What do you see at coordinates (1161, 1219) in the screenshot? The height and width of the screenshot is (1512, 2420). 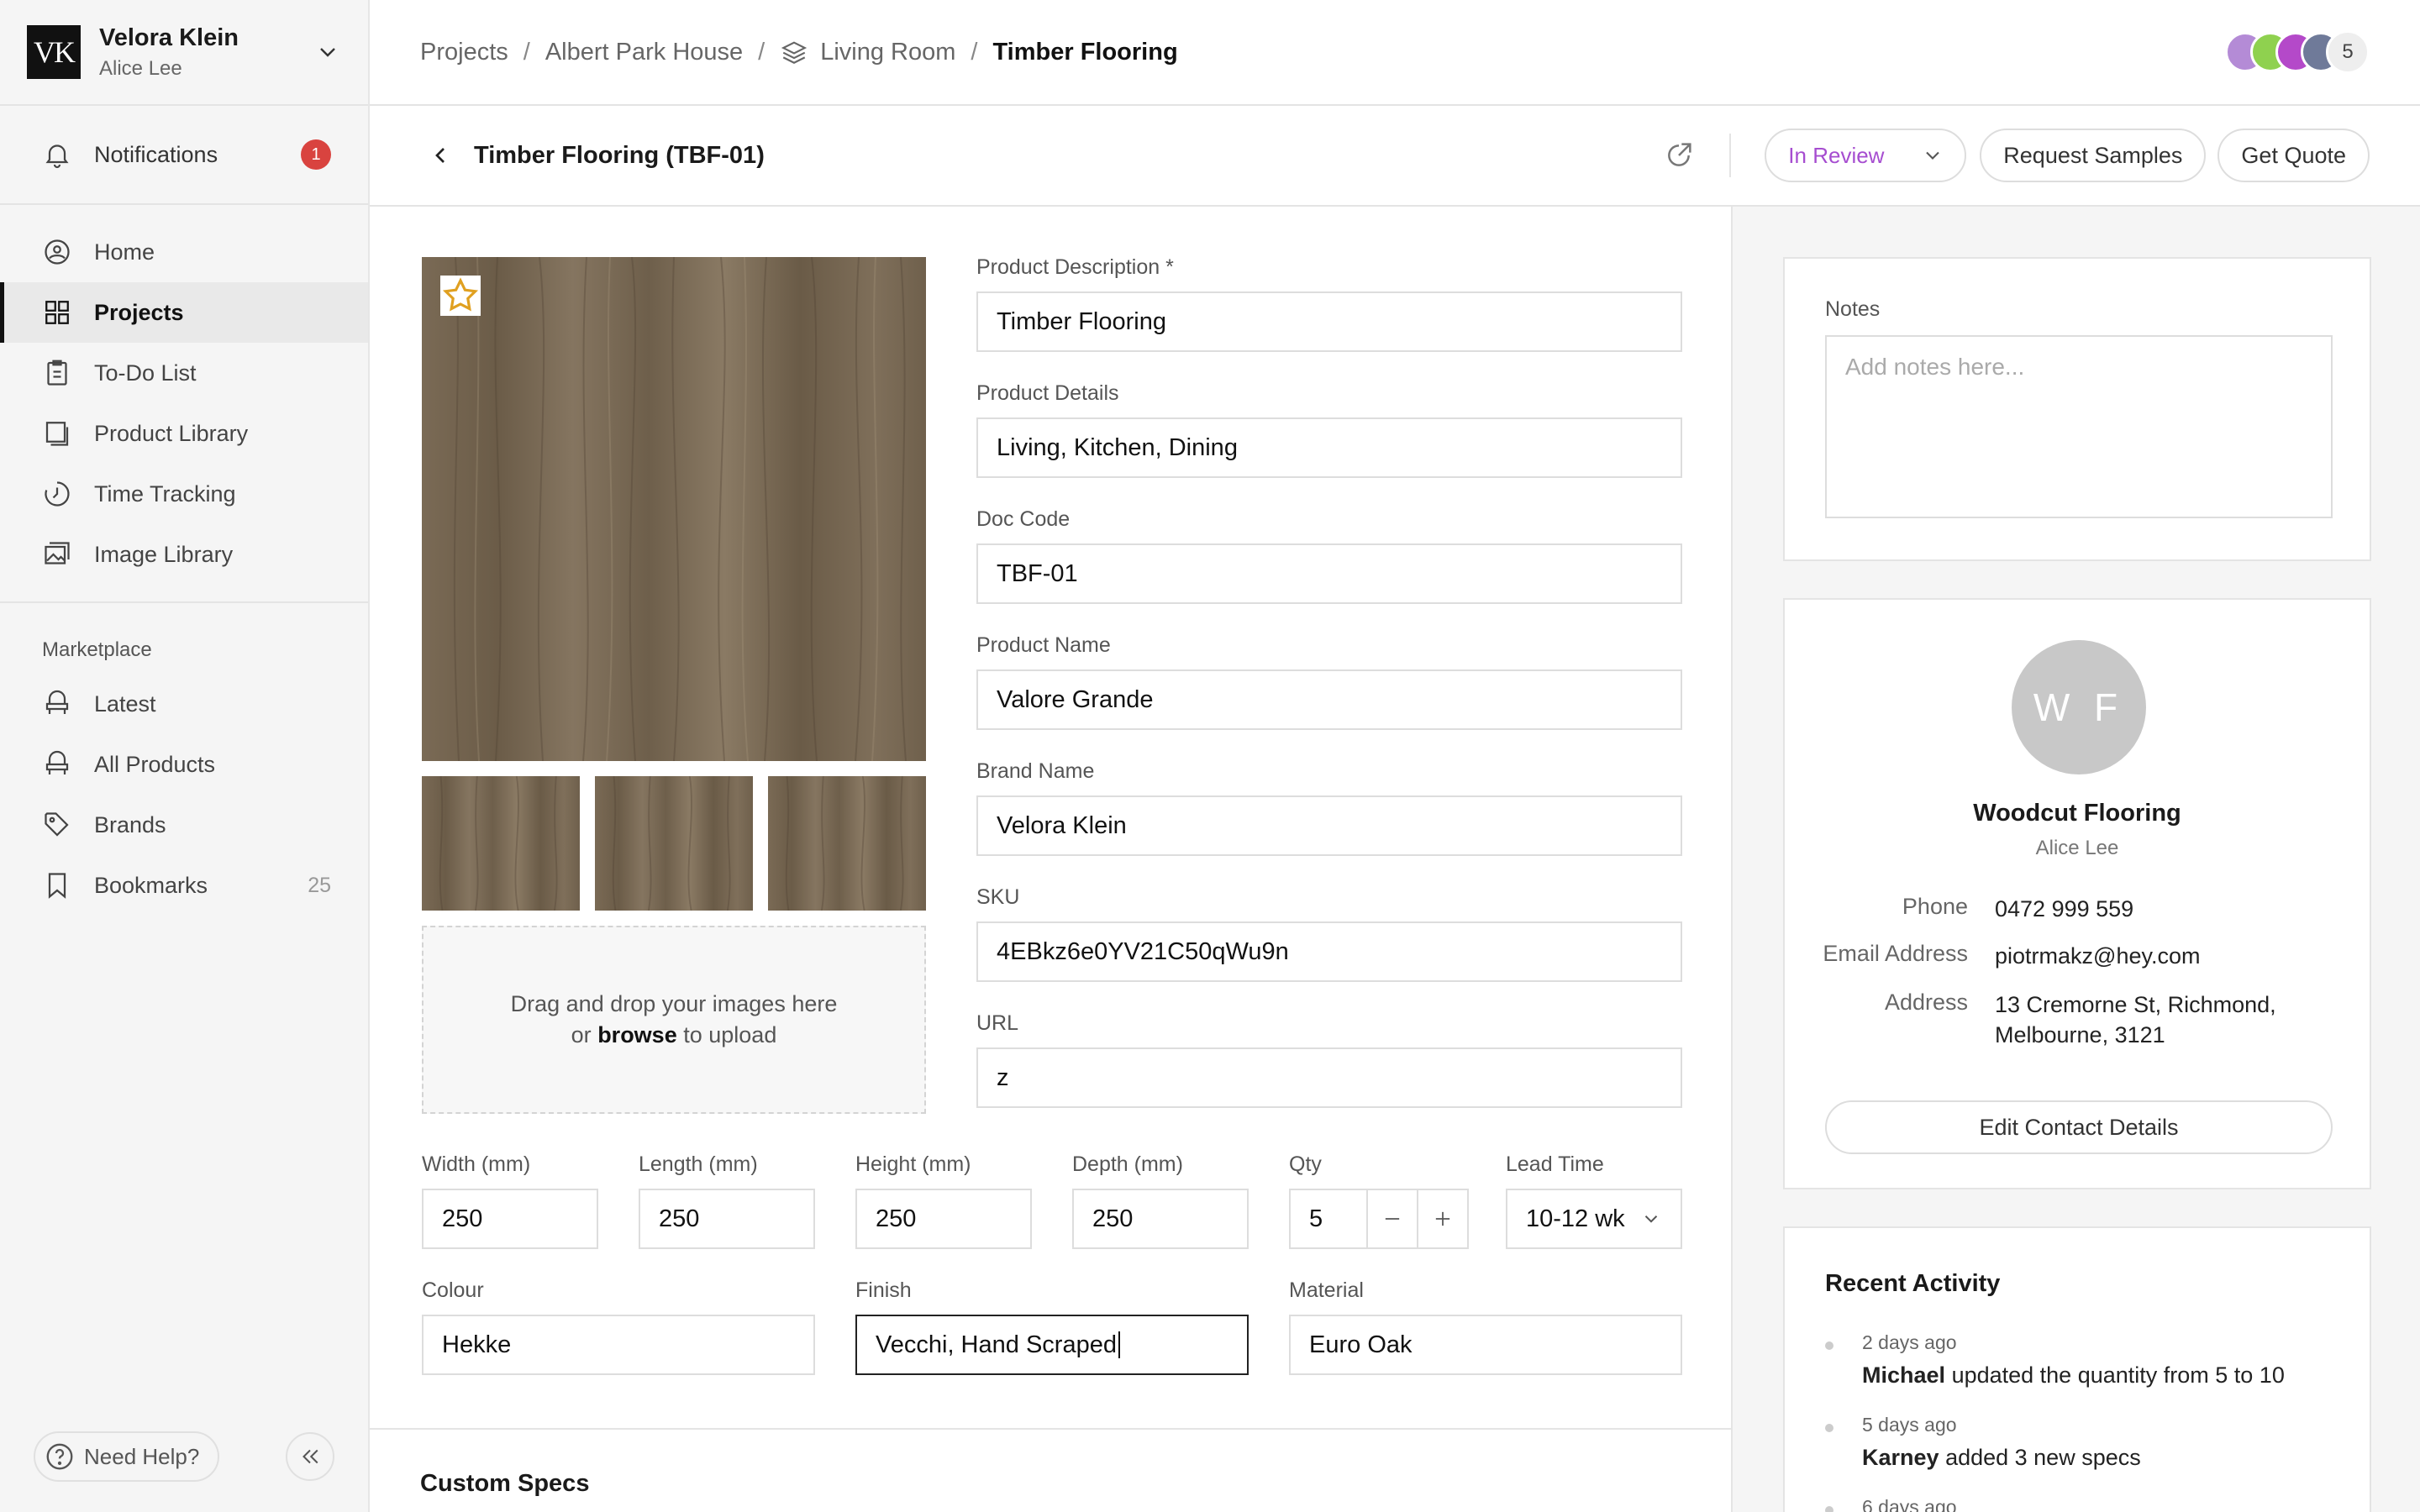 I see `depth-input: 250` at bounding box center [1161, 1219].